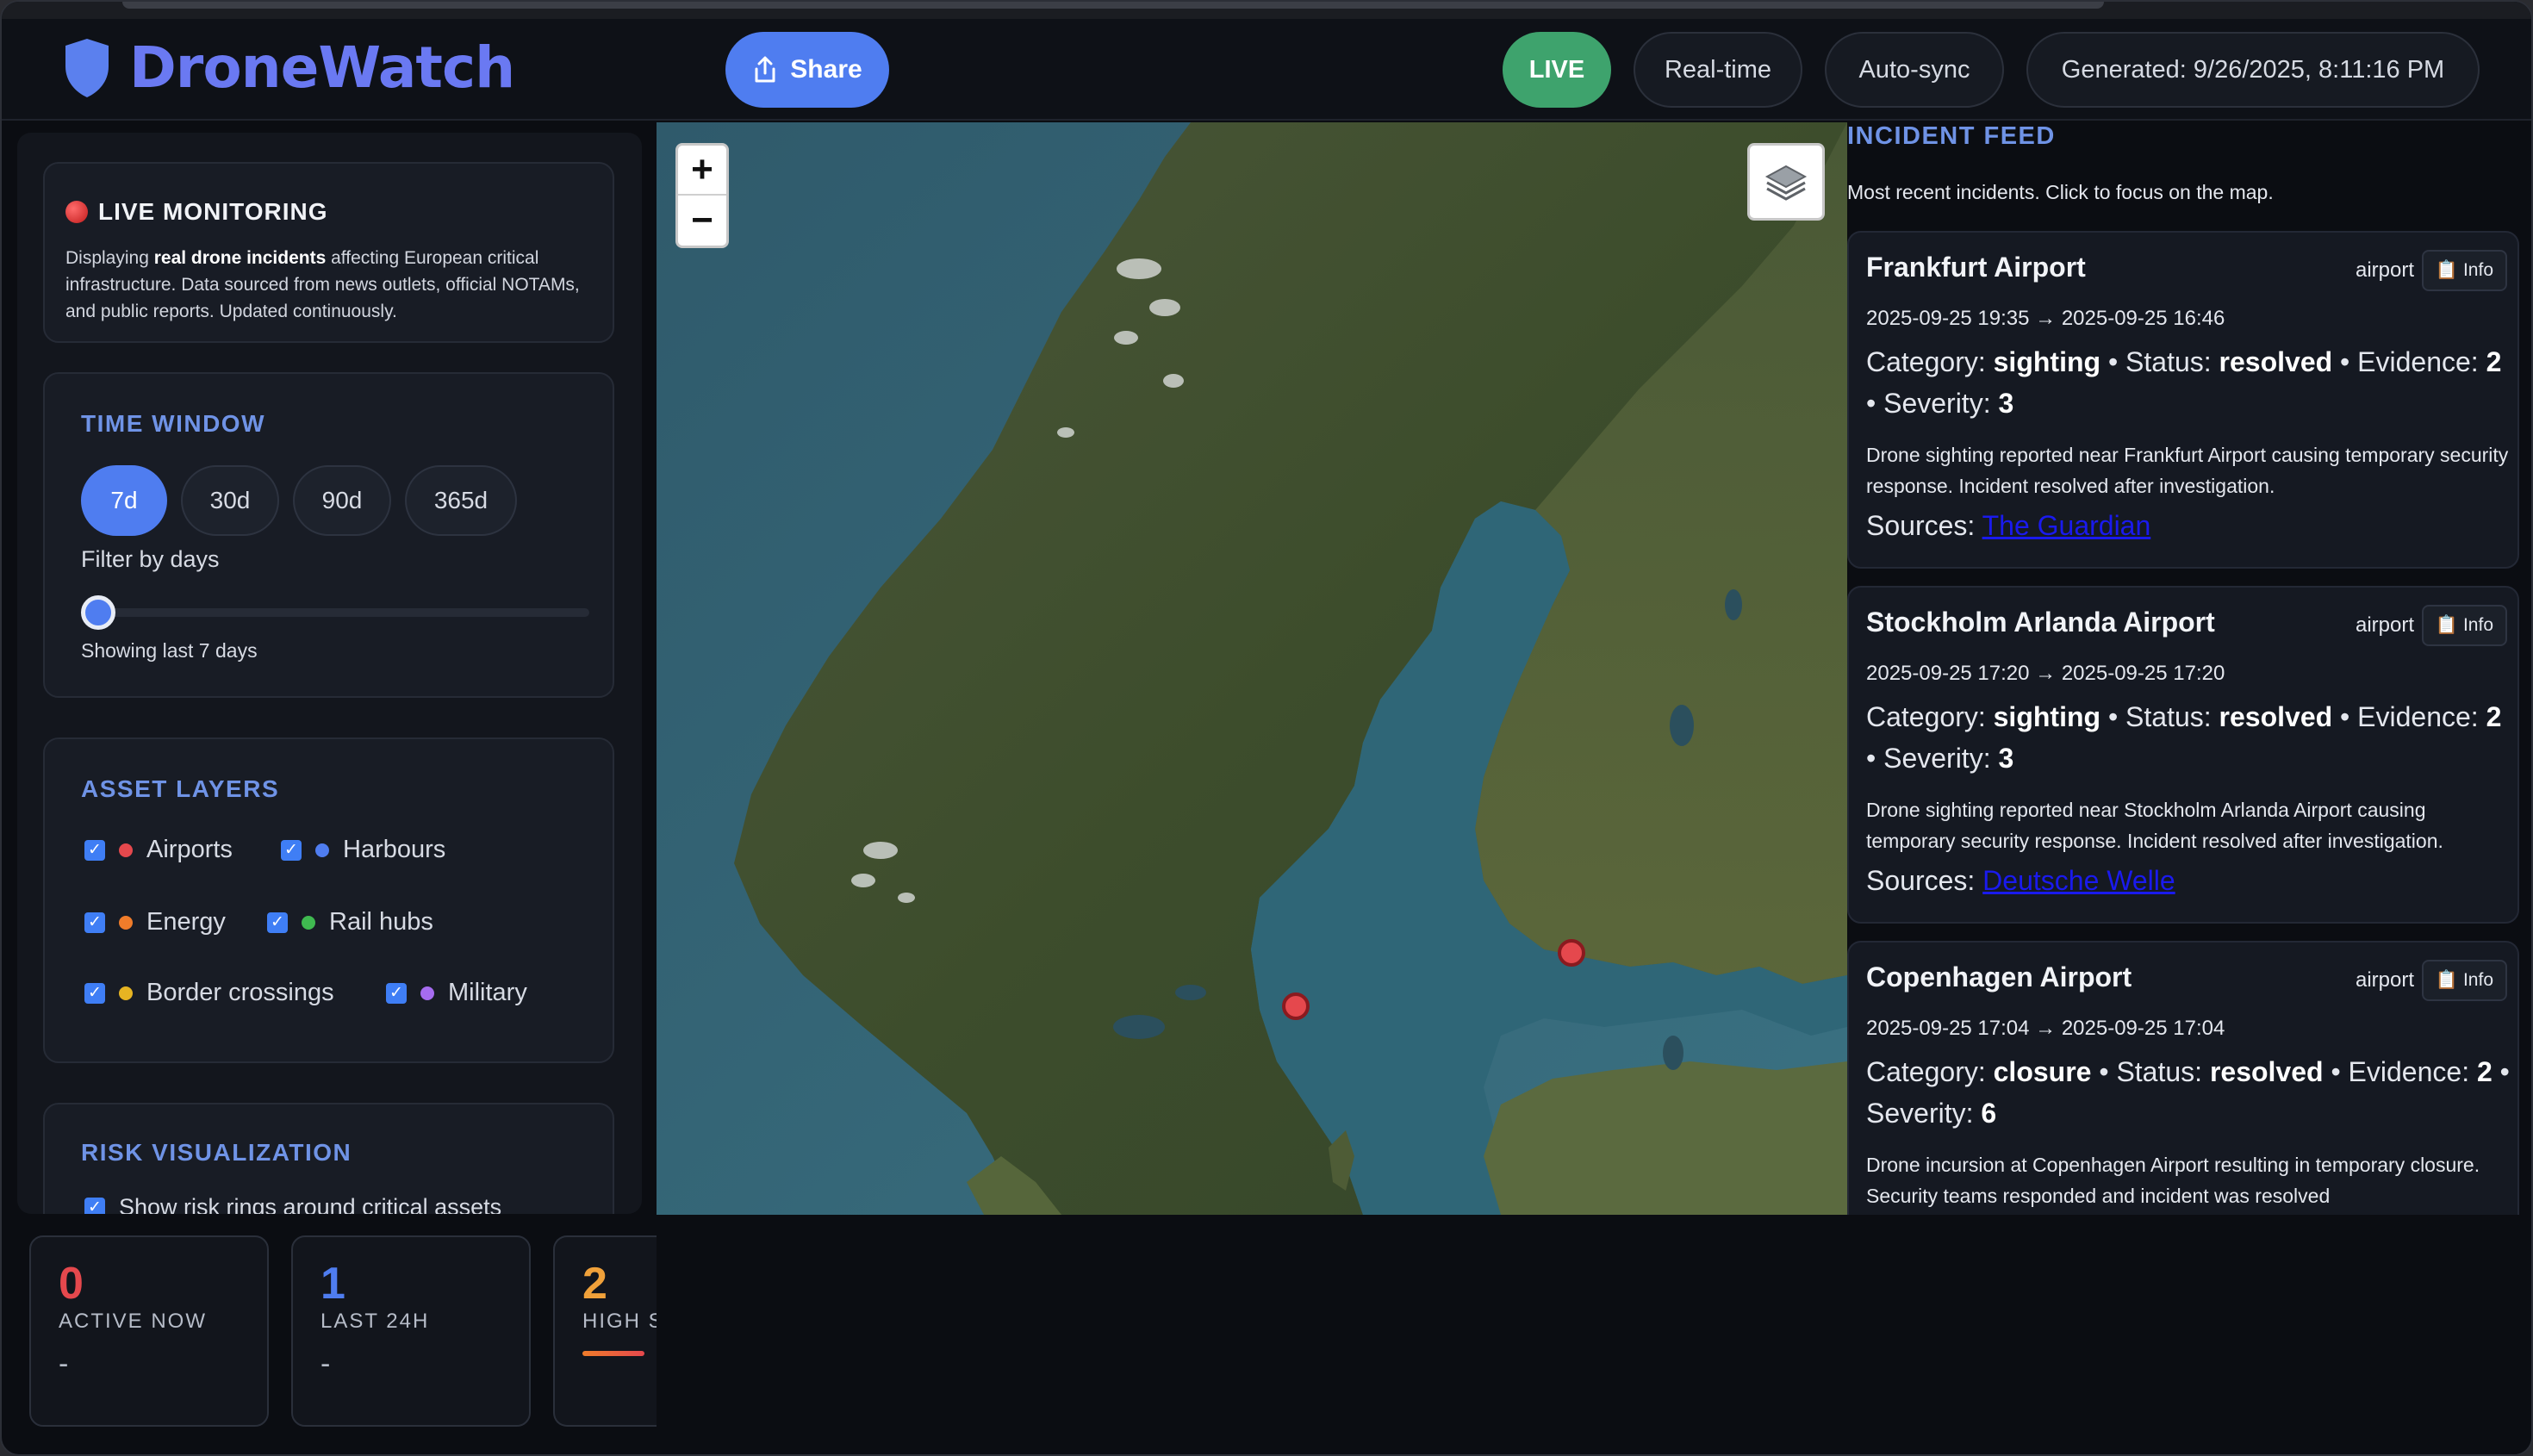 The image size is (2533, 1456). What do you see at coordinates (826, 70) in the screenshot?
I see `share-label: Share` at bounding box center [826, 70].